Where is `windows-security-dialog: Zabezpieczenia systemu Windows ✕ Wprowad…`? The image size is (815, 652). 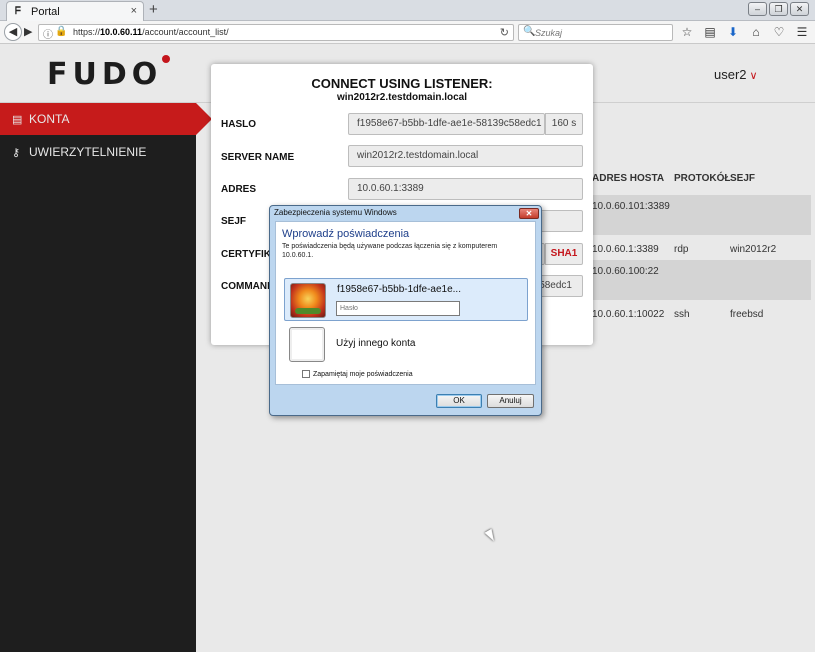 windows-security-dialog: Zabezpieczenia systemu Windows ✕ Wprowad… is located at coordinates (405, 310).